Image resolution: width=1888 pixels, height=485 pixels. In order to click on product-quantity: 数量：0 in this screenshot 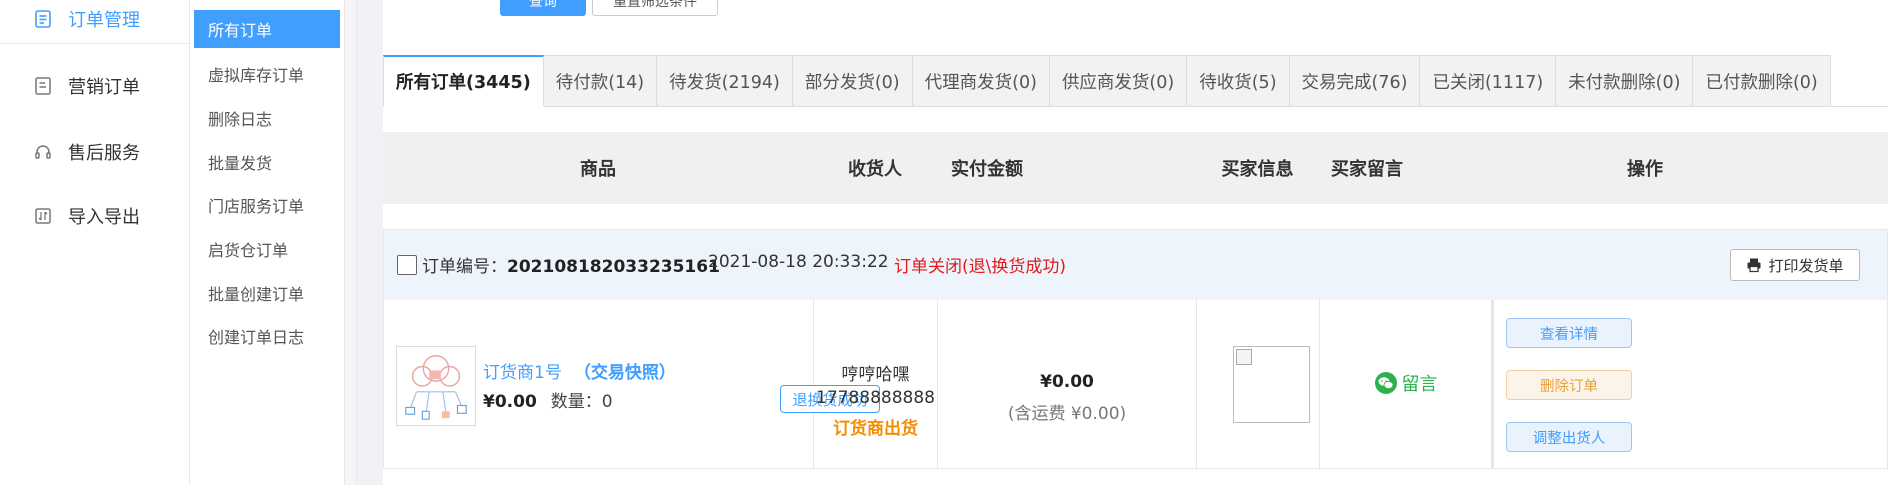, I will do `click(581, 402)`.